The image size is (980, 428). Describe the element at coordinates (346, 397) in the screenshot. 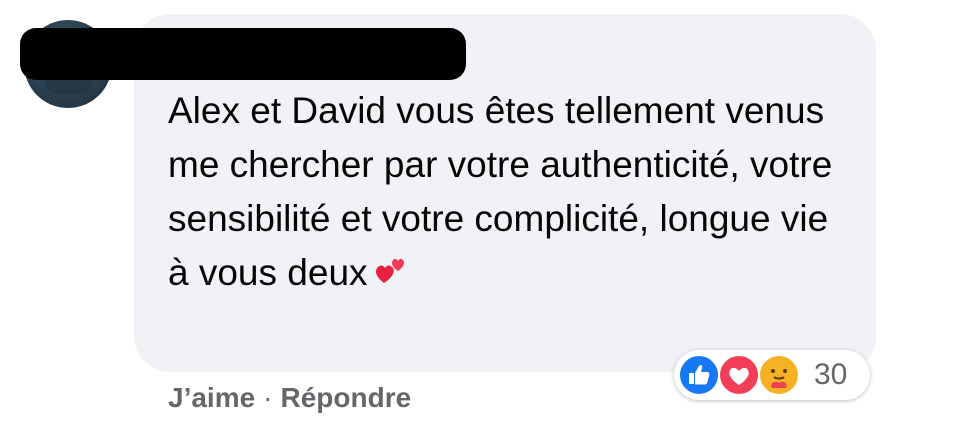

I see `reply-button: Répondre` at that location.